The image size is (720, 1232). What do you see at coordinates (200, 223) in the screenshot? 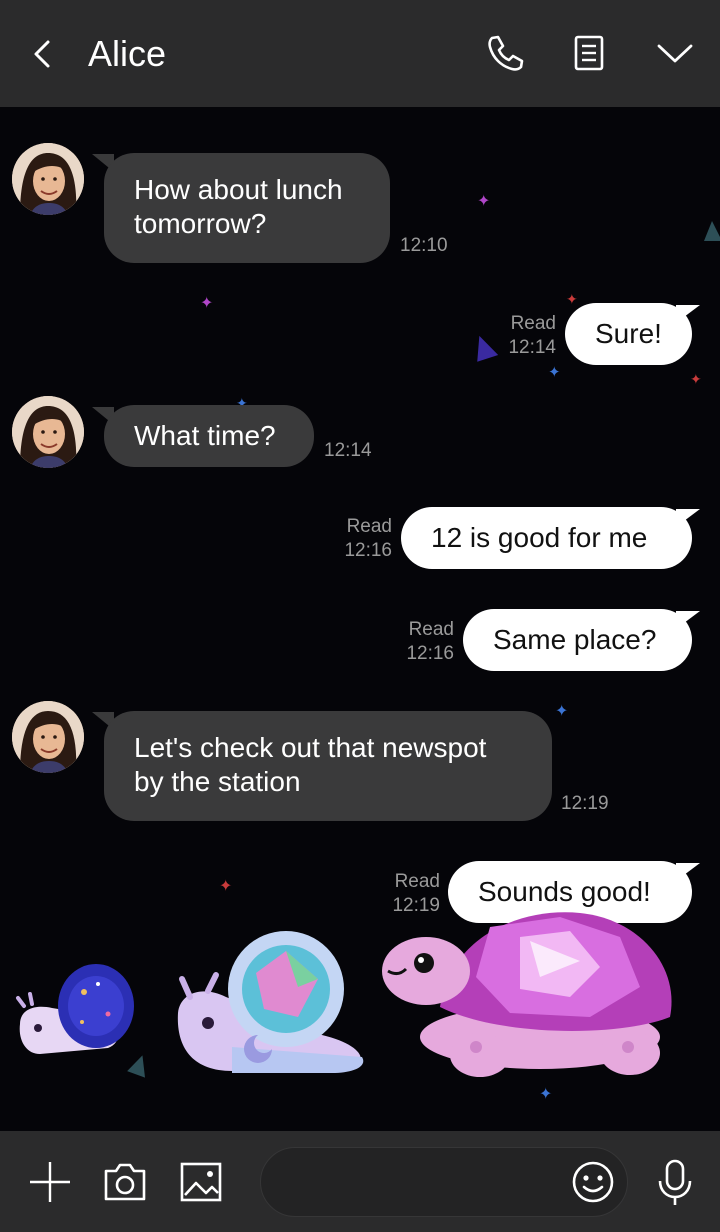
I see `message-text: tomorrow?` at bounding box center [200, 223].